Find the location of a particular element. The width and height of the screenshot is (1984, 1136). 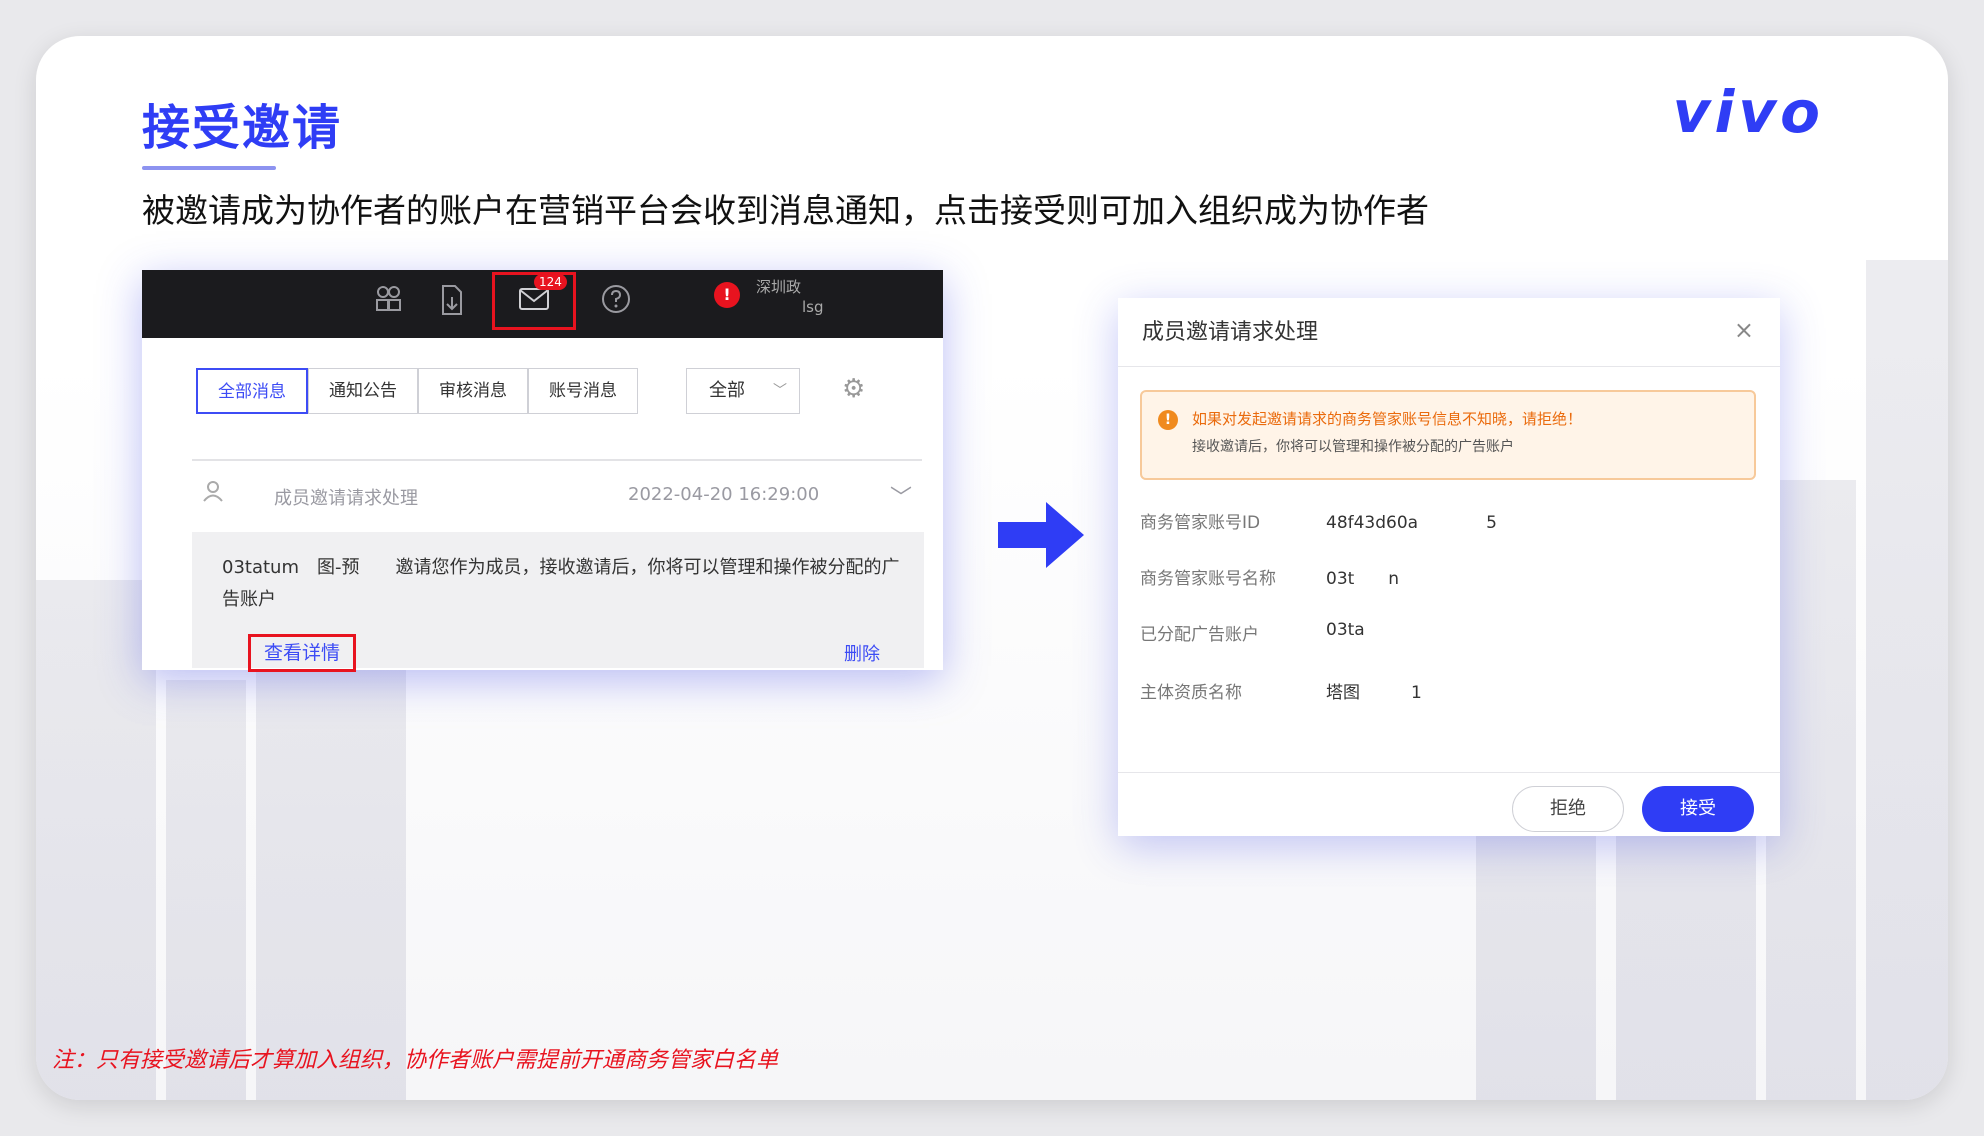

message-tabs: 全部消息 通知公告 审核消息 账号消息 is located at coordinates (417, 391).